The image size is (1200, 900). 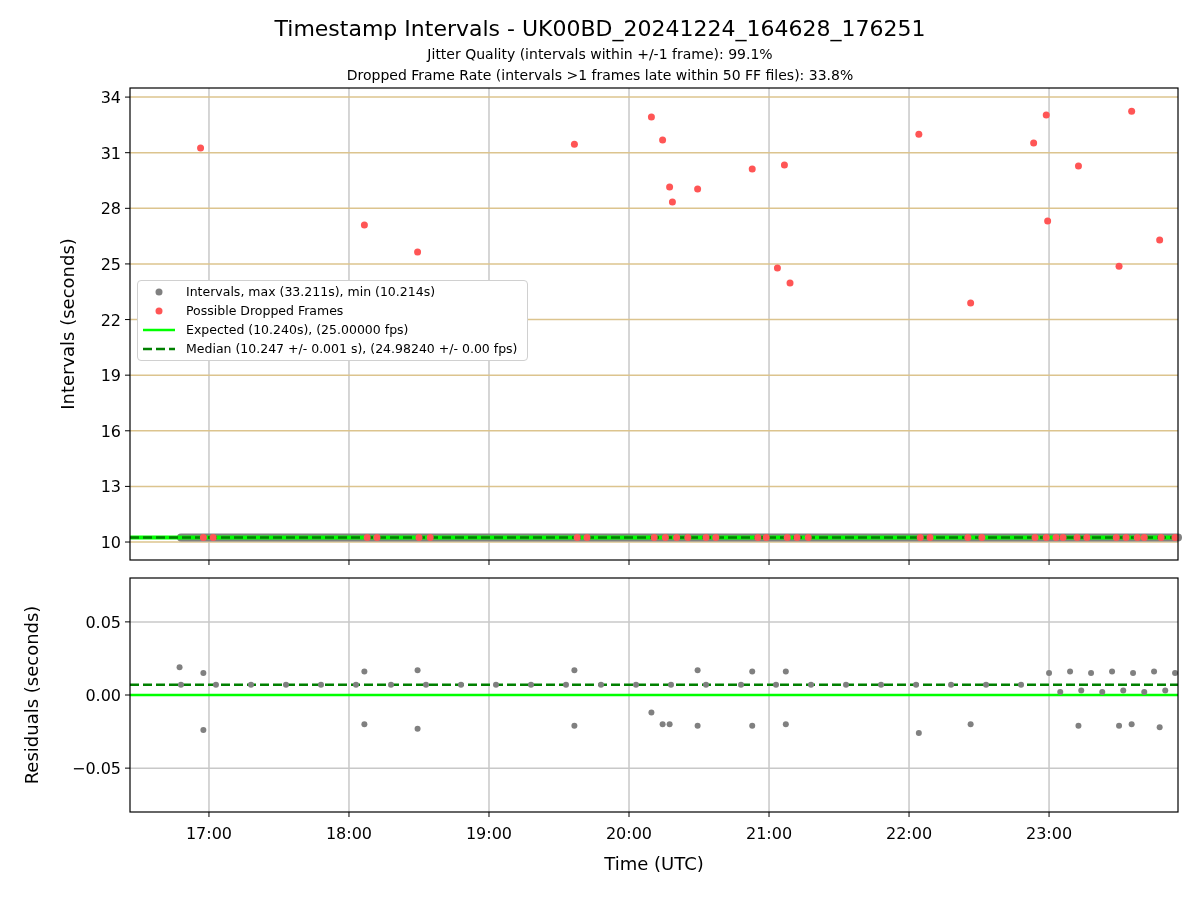 I want to click on axis-label: Intervals (seconds), so click(x=67, y=324).